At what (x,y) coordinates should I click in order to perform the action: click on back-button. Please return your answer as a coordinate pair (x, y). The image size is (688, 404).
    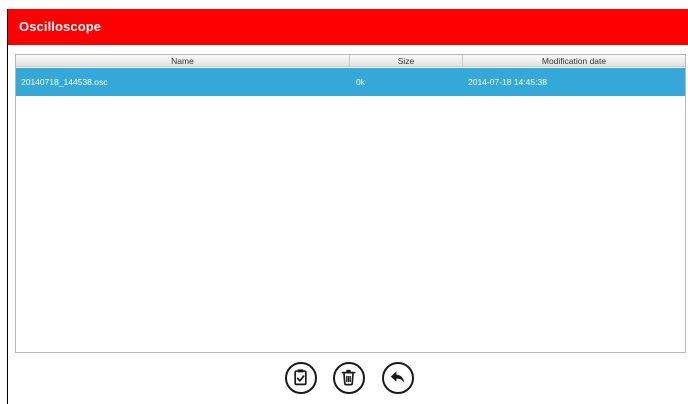
    Looking at the image, I should click on (398, 378).